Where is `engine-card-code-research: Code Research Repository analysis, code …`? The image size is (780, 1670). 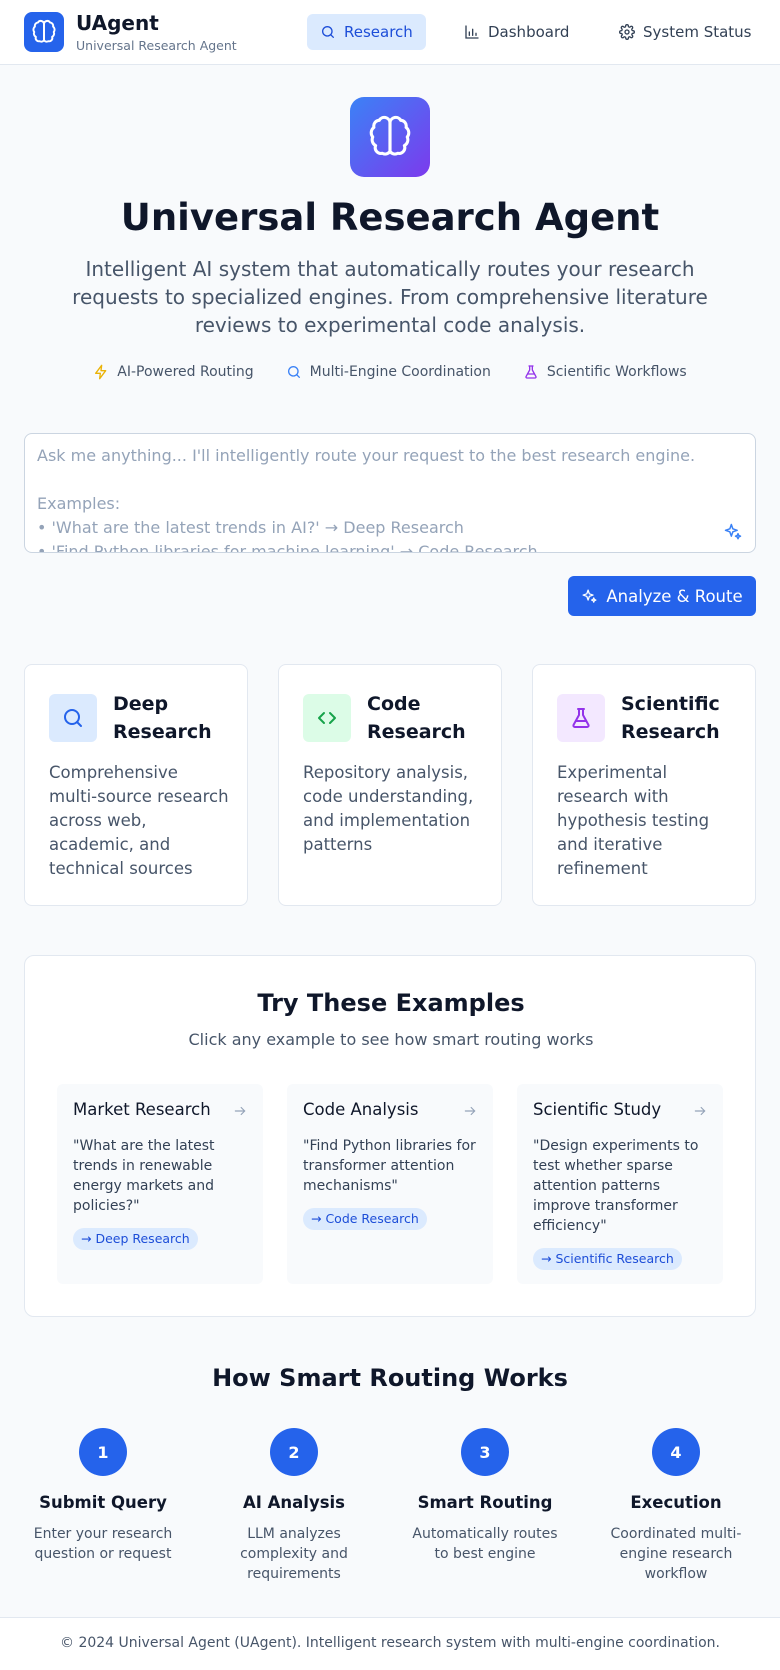 engine-card-code-research: Code Research Repository analysis, code … is located at coordinates (390, 785).